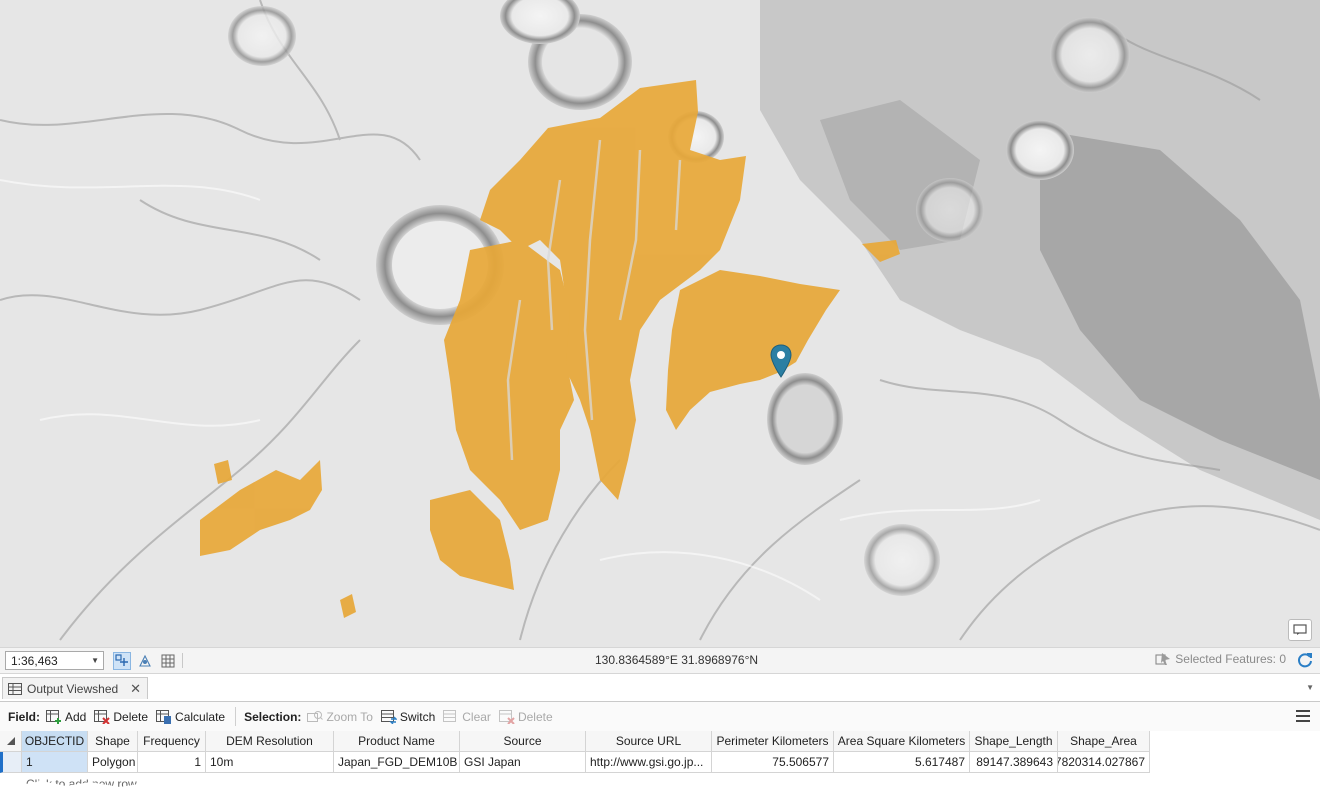  What do you see at coordinates (200, 716) in the screenshot?
I see `calculate-field-label: Calculate` at bounding box center [200, 716].